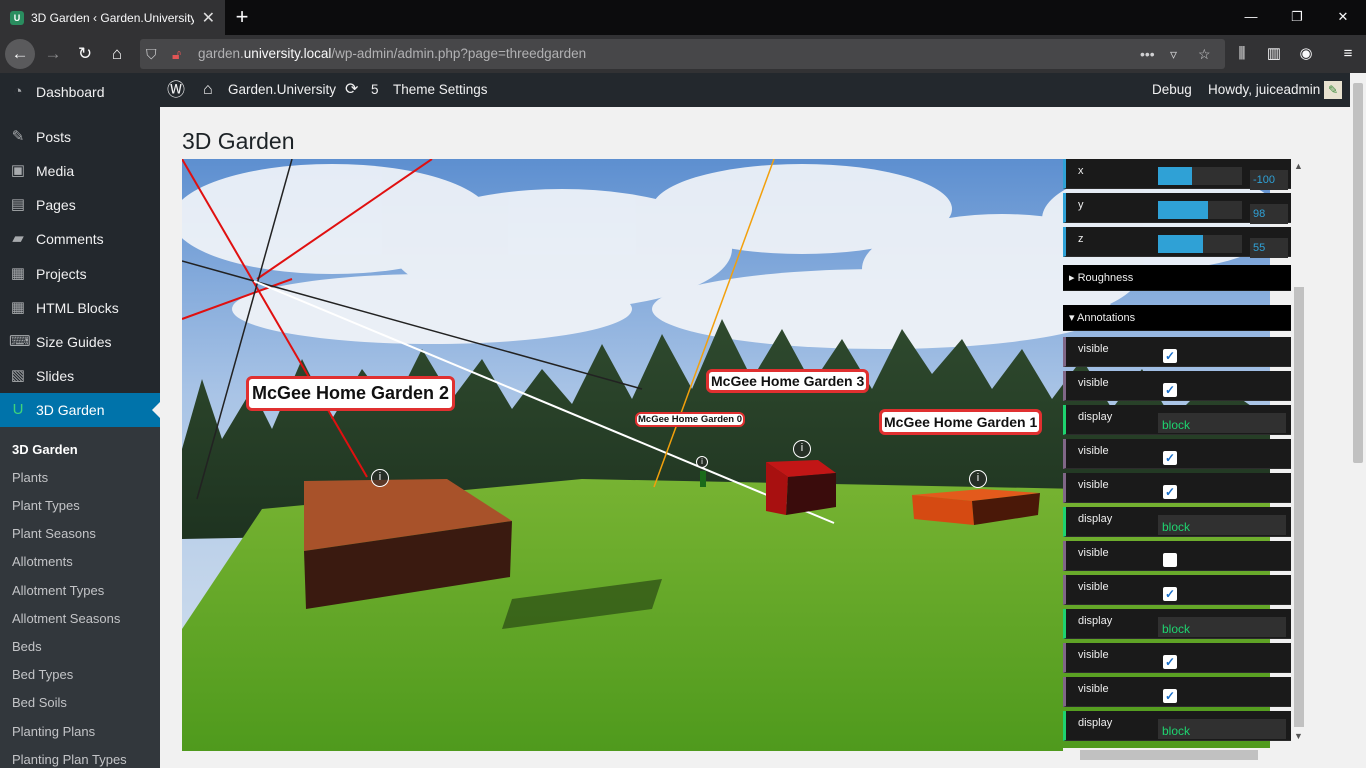  What do you see at coordinates (1297, 17) in the screenshot?
I see `restore-button: ❐` at bounding box center [1297, 17].